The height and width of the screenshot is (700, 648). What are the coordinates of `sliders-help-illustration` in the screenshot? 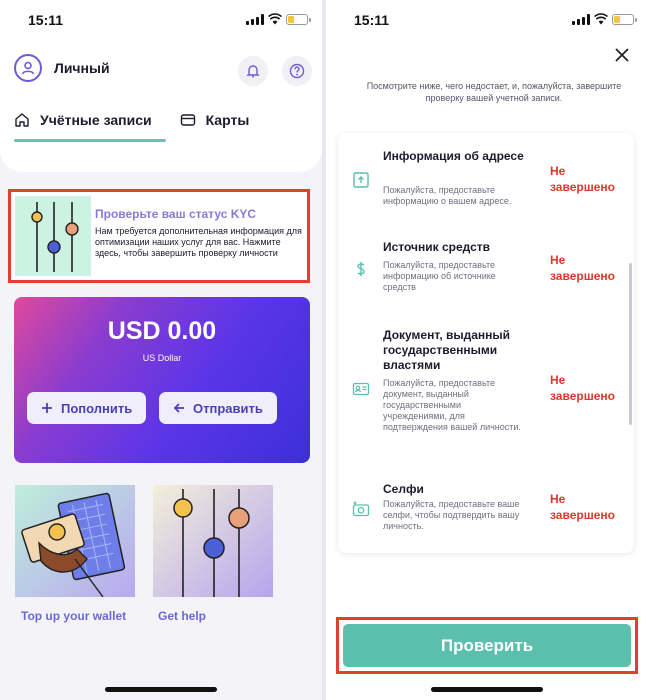 It's located at (213, 541).